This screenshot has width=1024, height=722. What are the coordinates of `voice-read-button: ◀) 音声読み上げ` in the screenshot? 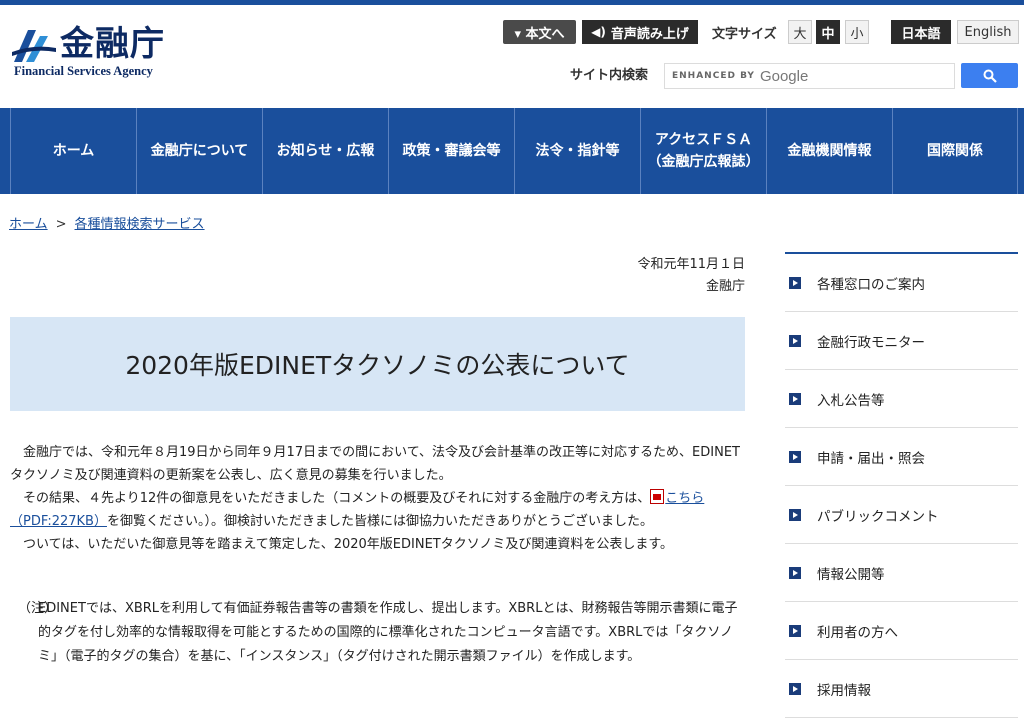 It's located at (640, 32).